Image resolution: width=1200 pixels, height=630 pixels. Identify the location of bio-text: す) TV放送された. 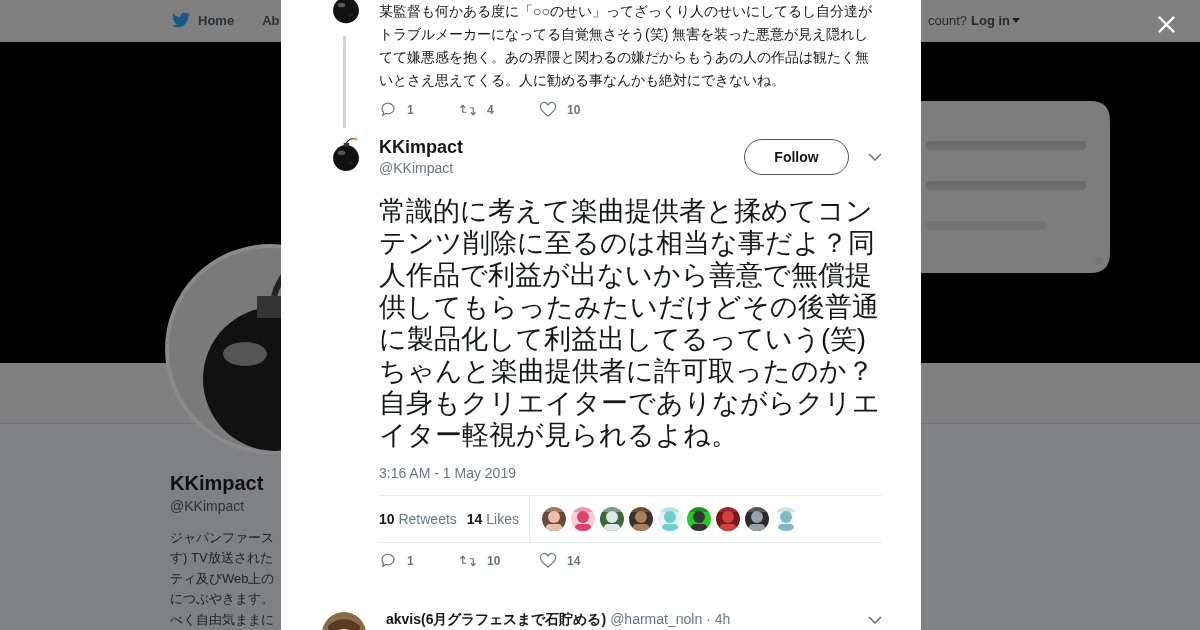
(221, 558).